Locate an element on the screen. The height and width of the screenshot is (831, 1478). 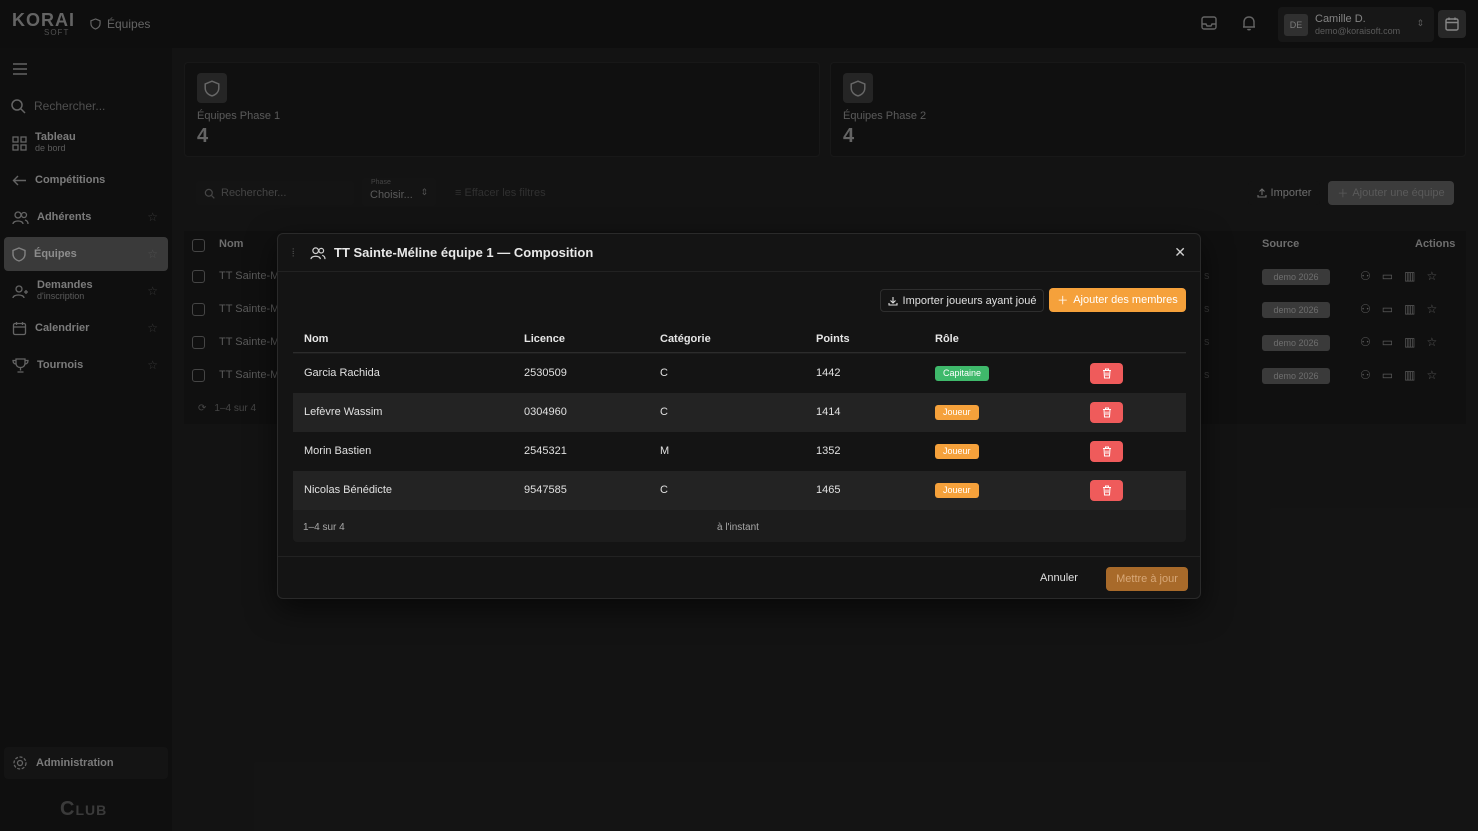
drag-handle-icon: ⦙ is located at coordinates (293, 253).